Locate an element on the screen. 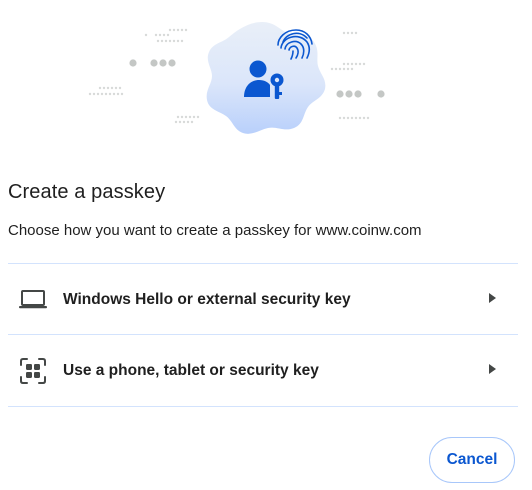 This screenshot has height=490, width=532. passkey-illustration is located at coordinates (236, 78).